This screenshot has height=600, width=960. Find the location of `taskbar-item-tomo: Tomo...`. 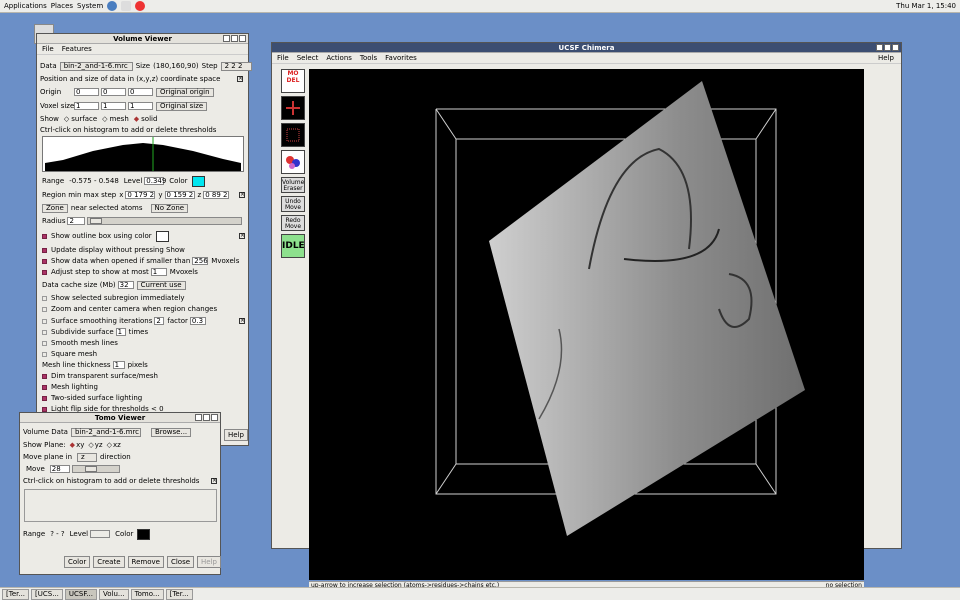

taskbar-item-tomo: Tomo... is located at coordinates (147, 594).